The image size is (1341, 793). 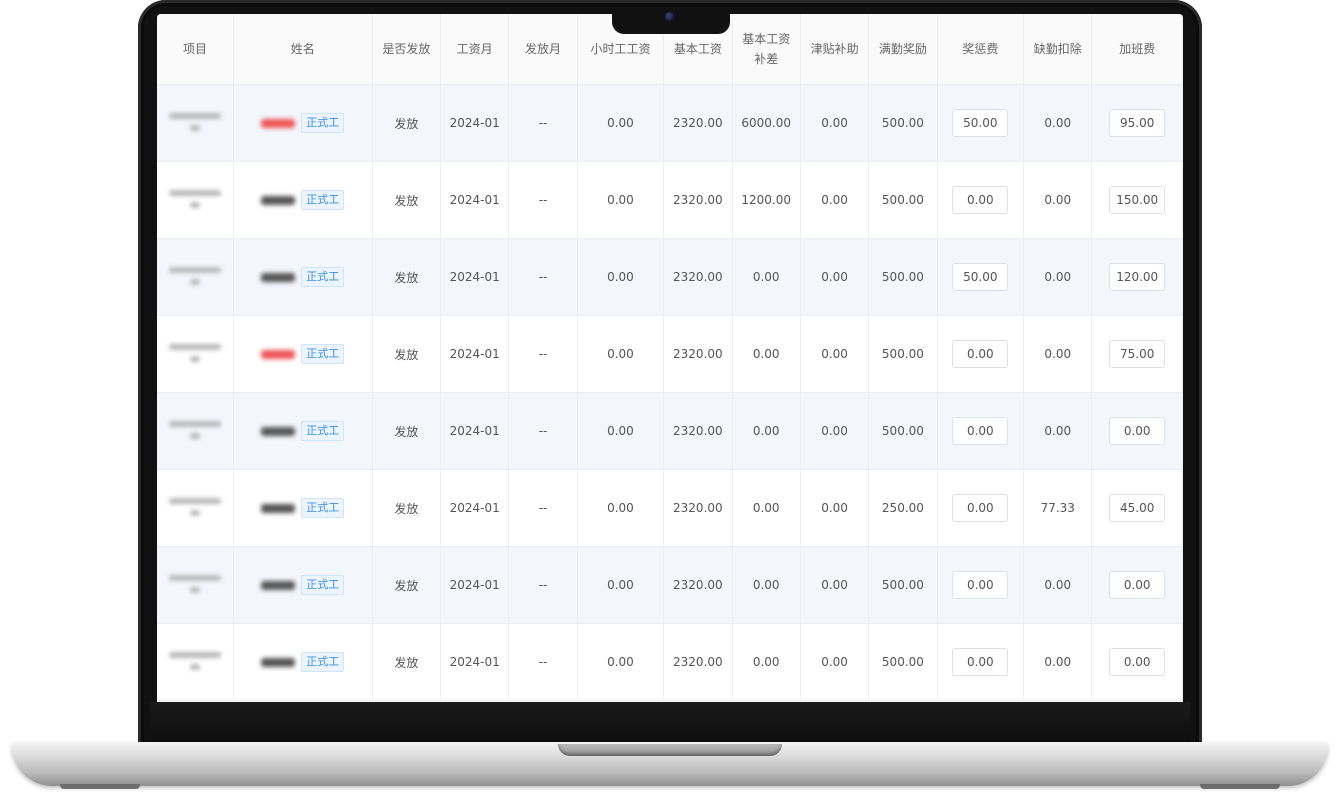 I want to click on camera-icon, so click(x=669, y=16).